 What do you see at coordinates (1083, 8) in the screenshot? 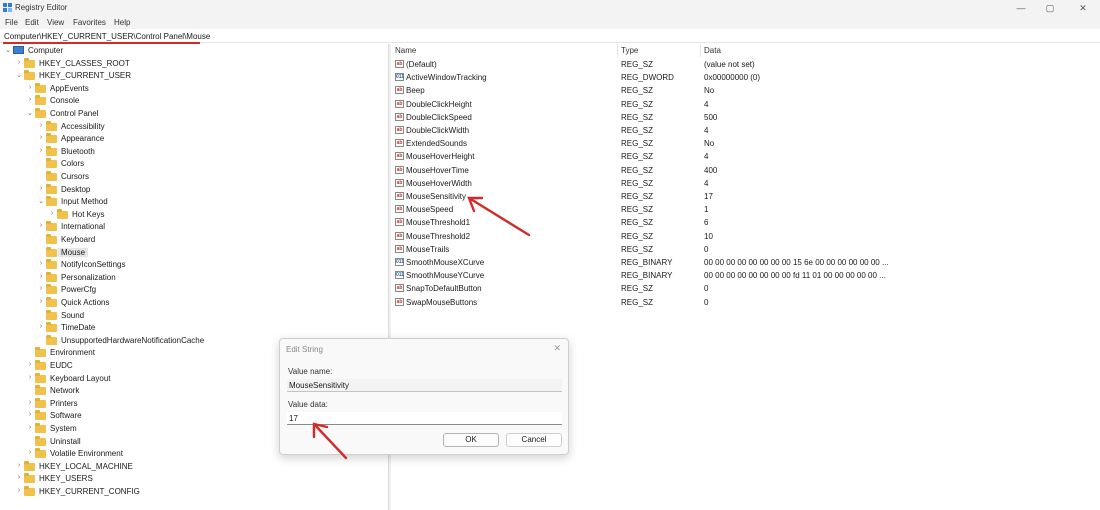
I see `close-button: ✕` at bounding box center [1083, 8].